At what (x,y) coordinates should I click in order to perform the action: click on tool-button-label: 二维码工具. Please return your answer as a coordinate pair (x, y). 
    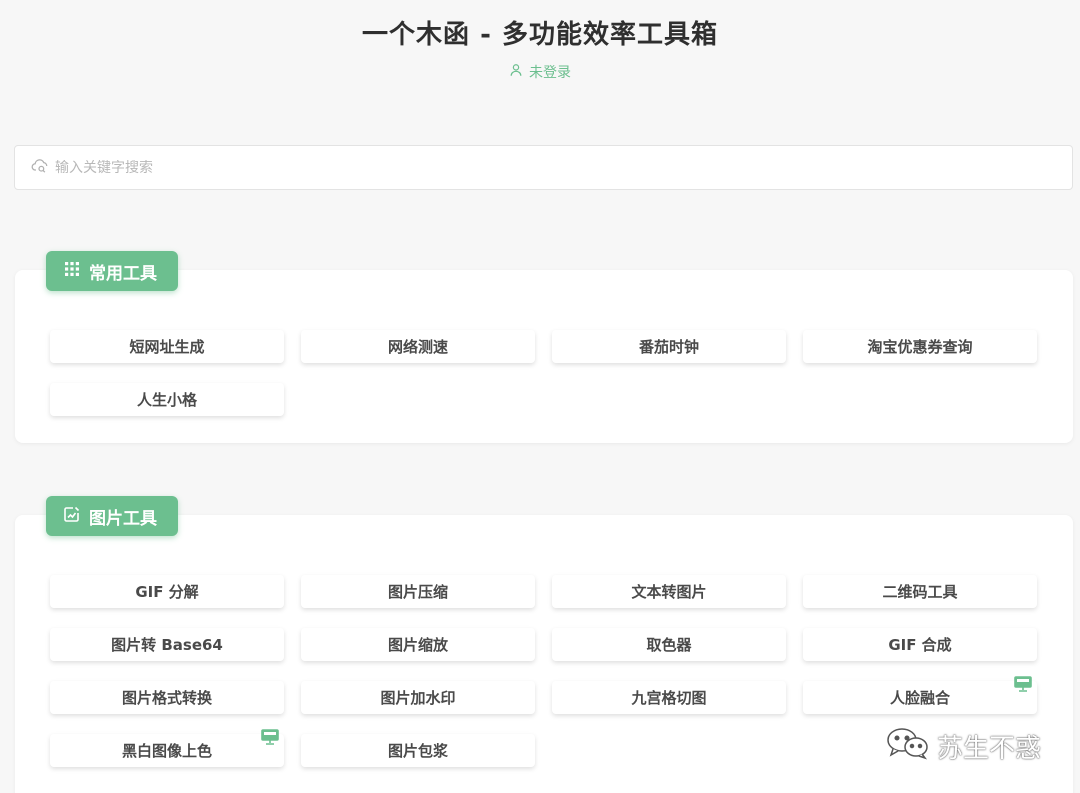
    Looking at the image, I should click on (920, 592).